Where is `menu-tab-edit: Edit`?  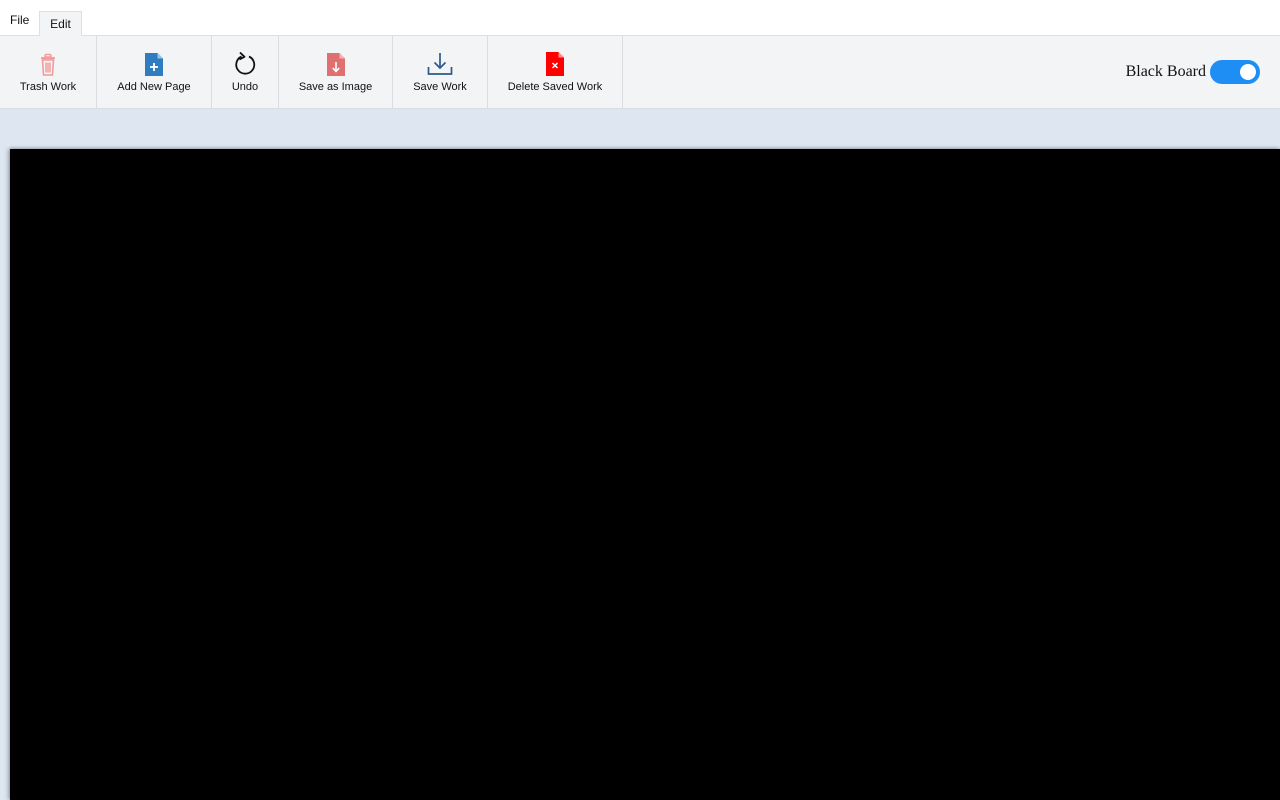
menu-tab-edit: Edit is located at coordinates (60, 23).